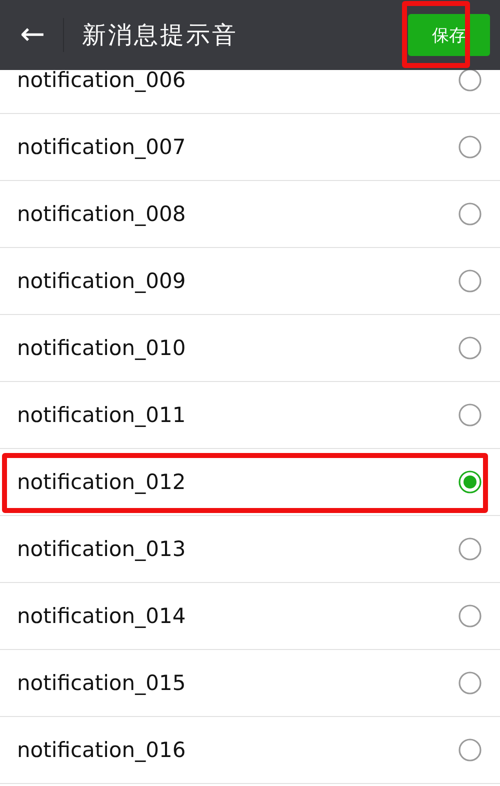 This screenshot has width=500, height=786. Describe the element at coordinates (33, 35) in the screenshot. I see `back-icon: ←` at that location.